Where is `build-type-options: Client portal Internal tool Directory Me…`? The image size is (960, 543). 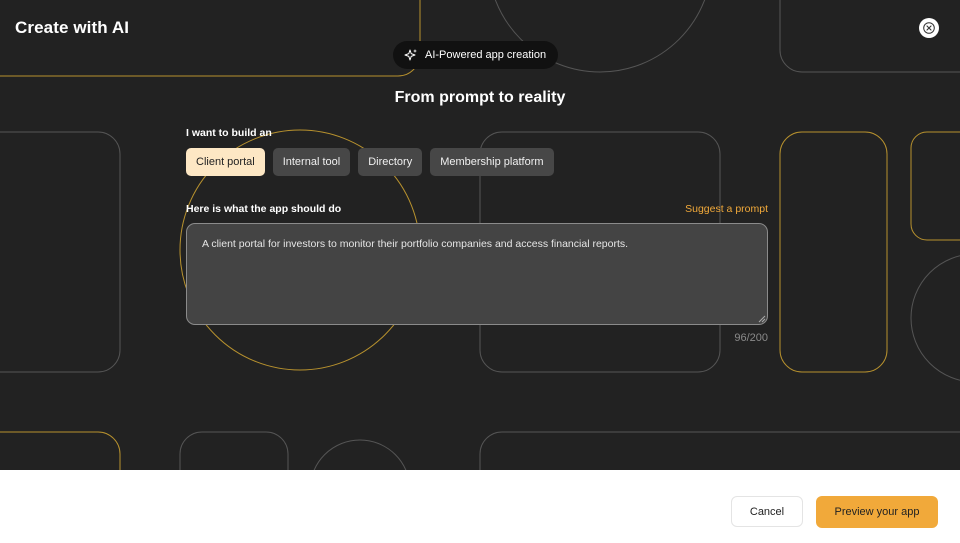
build-type-options: Client portal Internal tool Directory Me… is located at coordinates (370, 162).